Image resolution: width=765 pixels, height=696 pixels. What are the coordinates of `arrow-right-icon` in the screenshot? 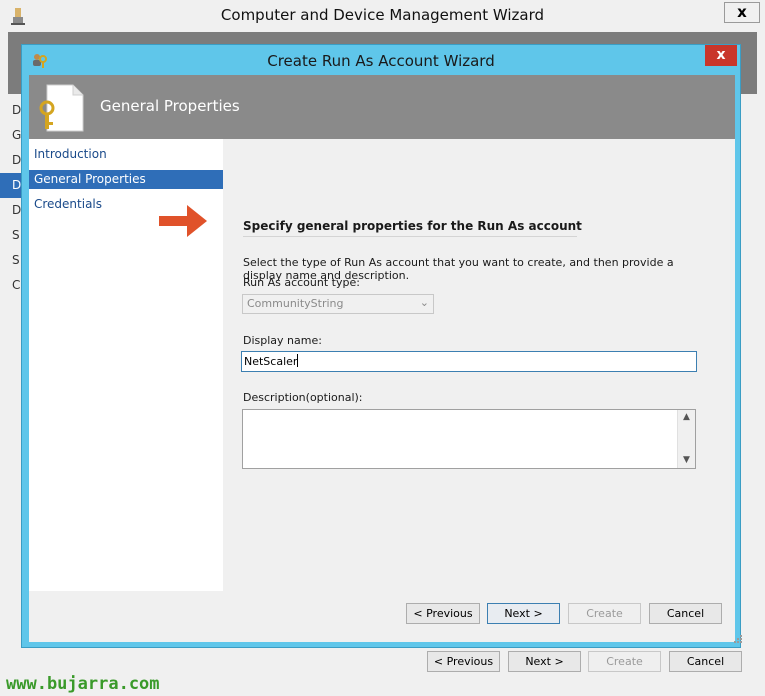 It's located at (183, 221).